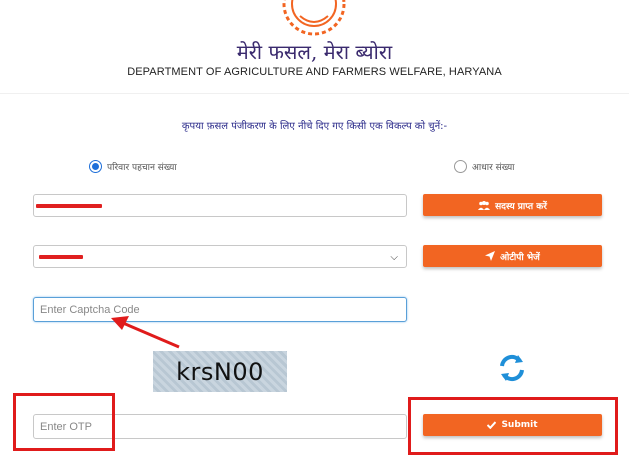  What do you see at coordinates (314, 18) in the screenshot?
I see `haryana-emblem-logo` at bounding box center [314, 18].